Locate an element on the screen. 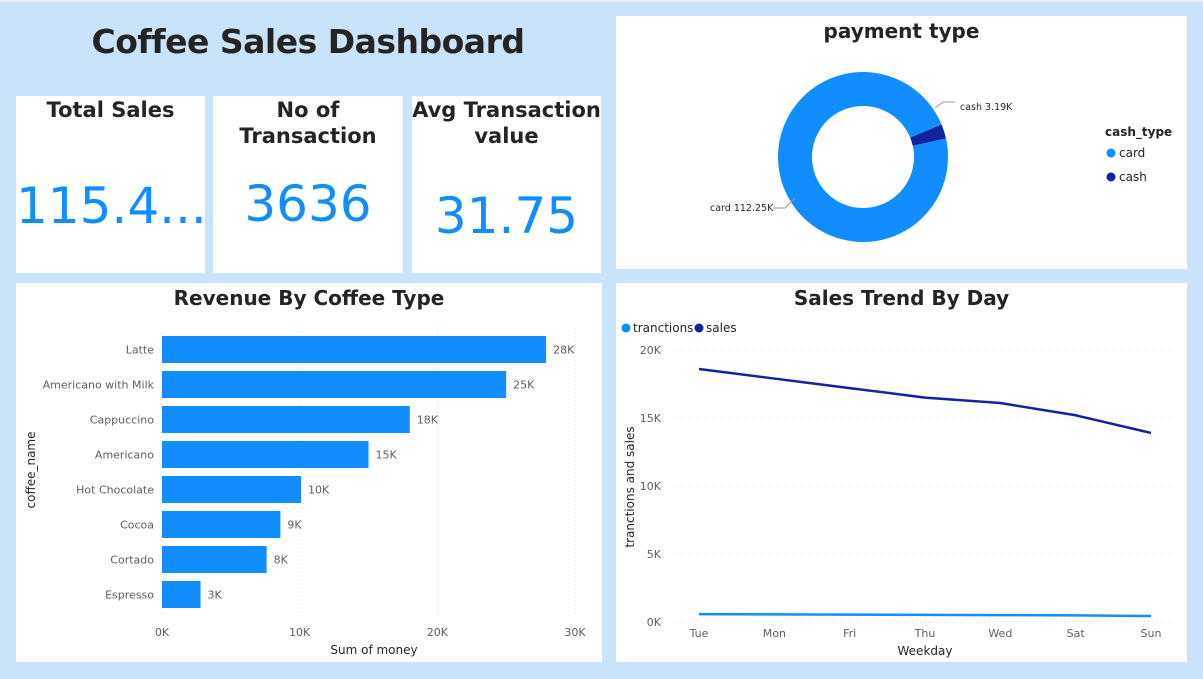 Image resolution: width=1203 pixels, height=679 pixels. kpi-card-transactions: No of Transaction 3636 is located at coordinates (308, 184).